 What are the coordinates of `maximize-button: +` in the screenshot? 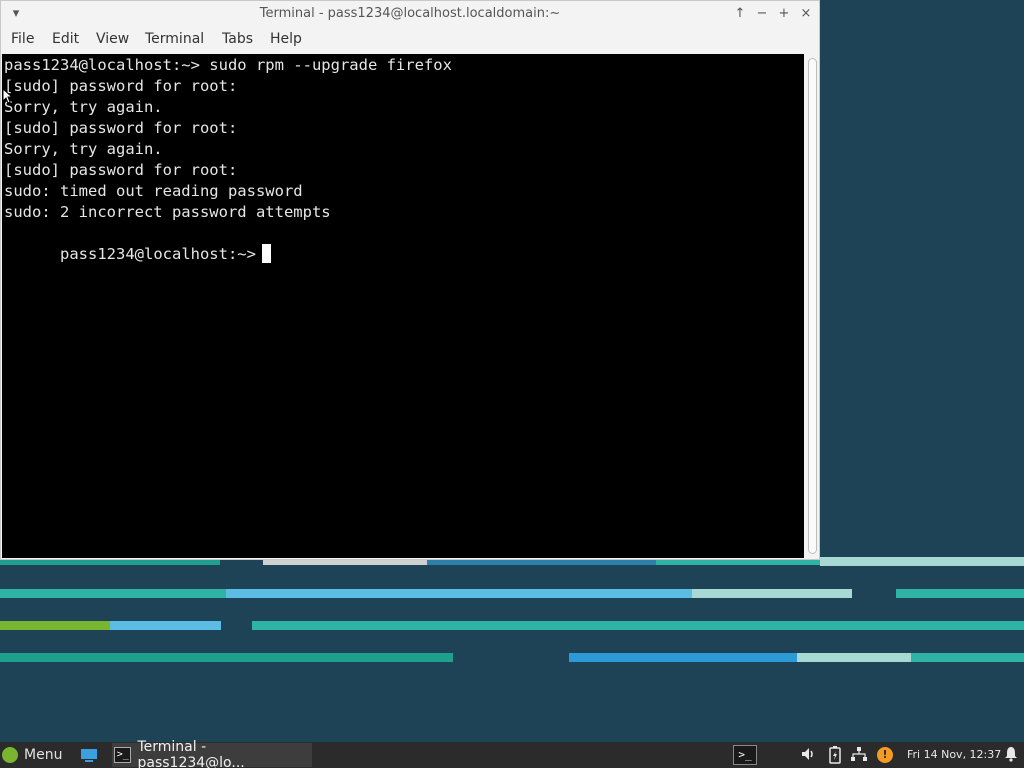 It's located at (784, 14).